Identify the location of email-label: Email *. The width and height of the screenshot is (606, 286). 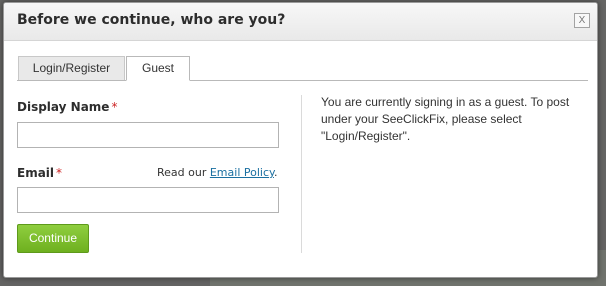
(39, 173).